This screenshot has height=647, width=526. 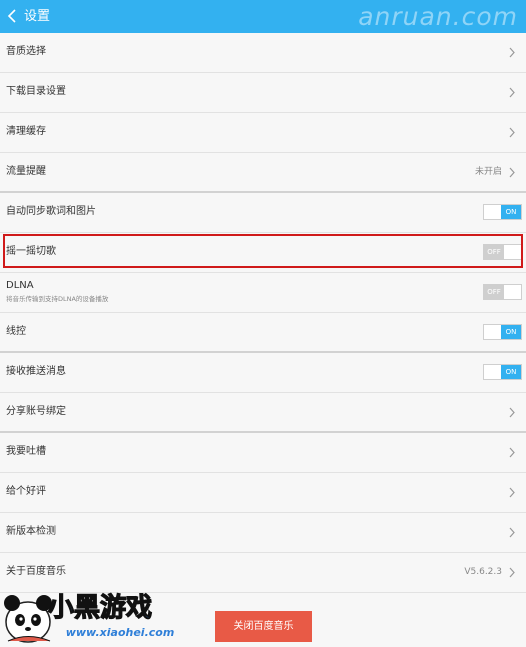 I want to click on setting-dlna: DLNA 将音乐传输到支持DLNA的设备播放 OFF, so click(x=263, y=293).